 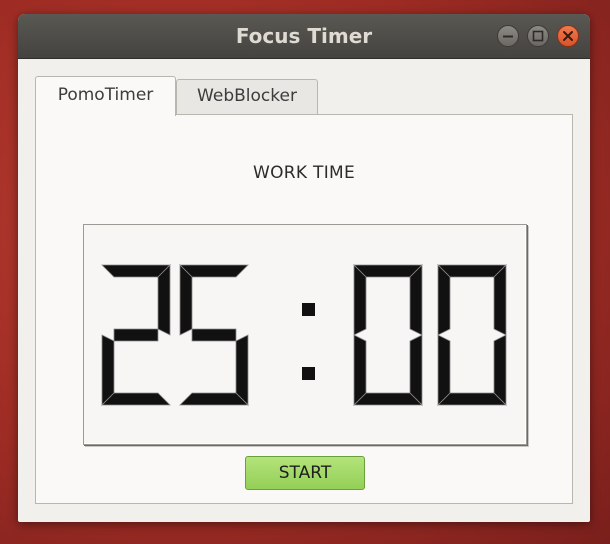 I want to click on close-button, so click(x=568, y=36).